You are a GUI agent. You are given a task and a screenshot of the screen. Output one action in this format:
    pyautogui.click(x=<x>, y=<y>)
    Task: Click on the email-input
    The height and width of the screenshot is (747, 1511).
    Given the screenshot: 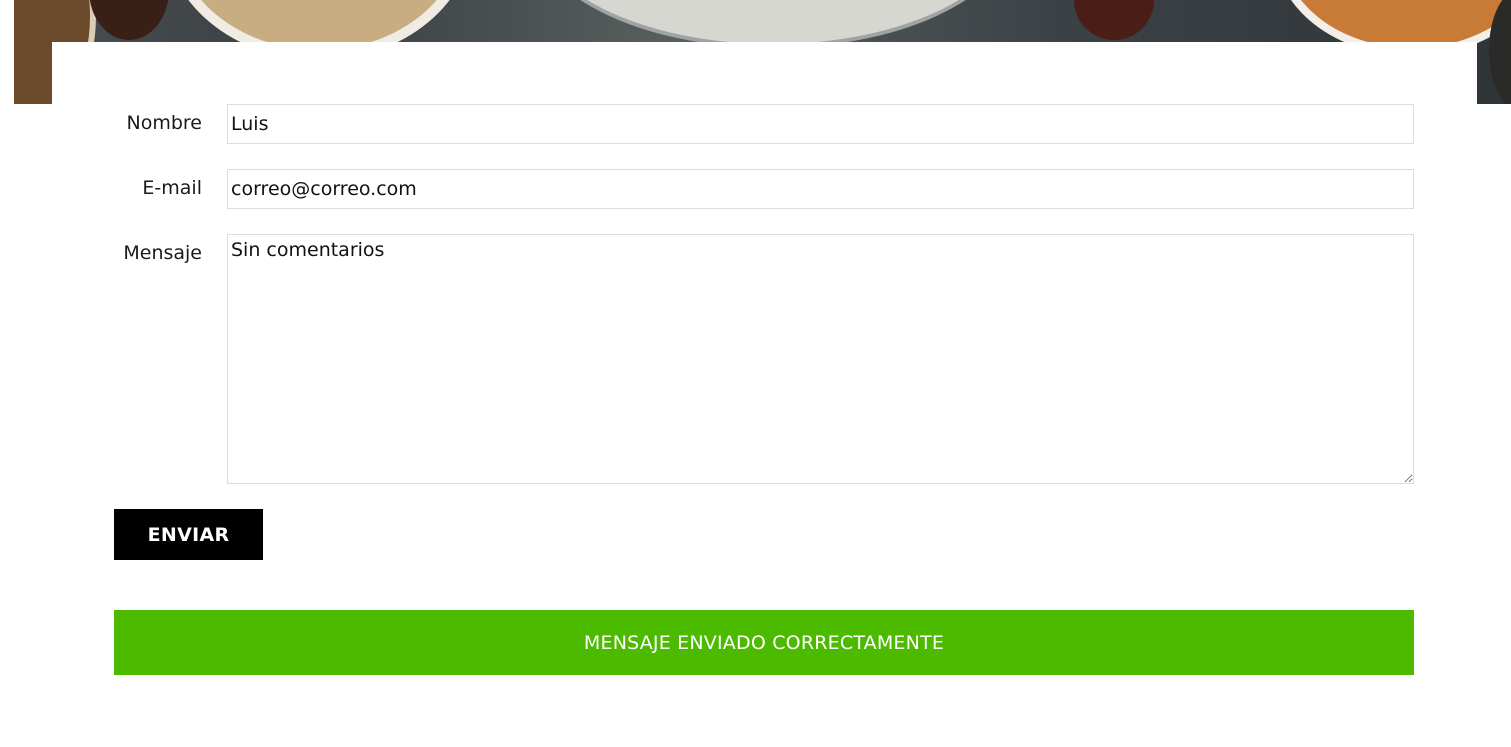 What is the action you would take?
    pyautogui.click(x=820, y=189)
    